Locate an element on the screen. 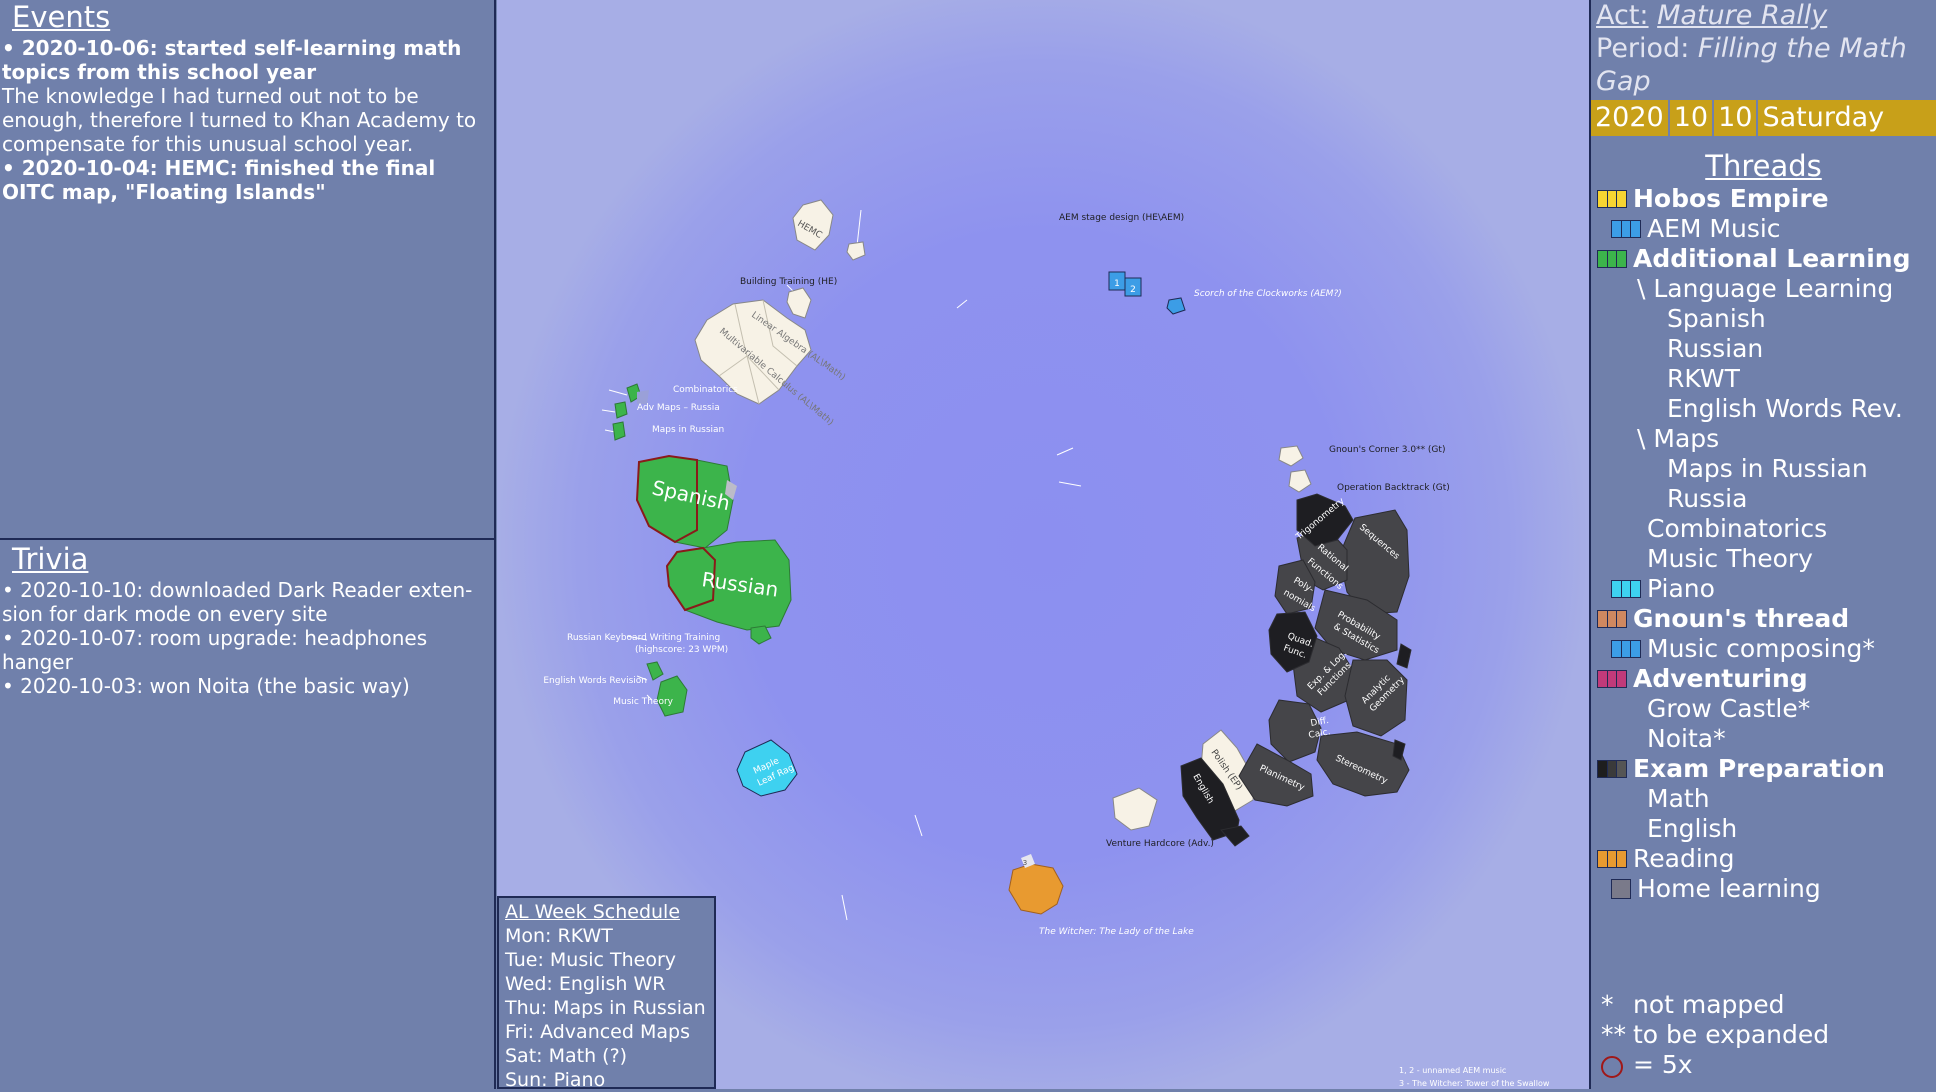  thread-item: Spanish is located at coordinates (1763, 319).